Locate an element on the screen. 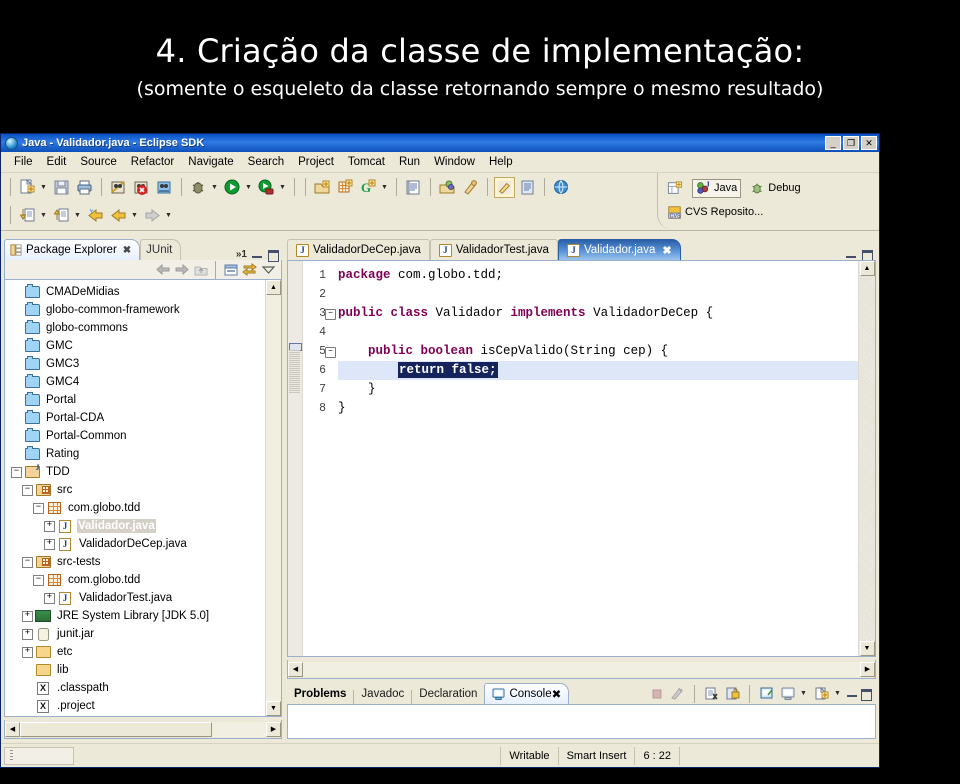 This screenshot has width=960, height=784. tree-item: GMC is located at coordinates (138, 346).